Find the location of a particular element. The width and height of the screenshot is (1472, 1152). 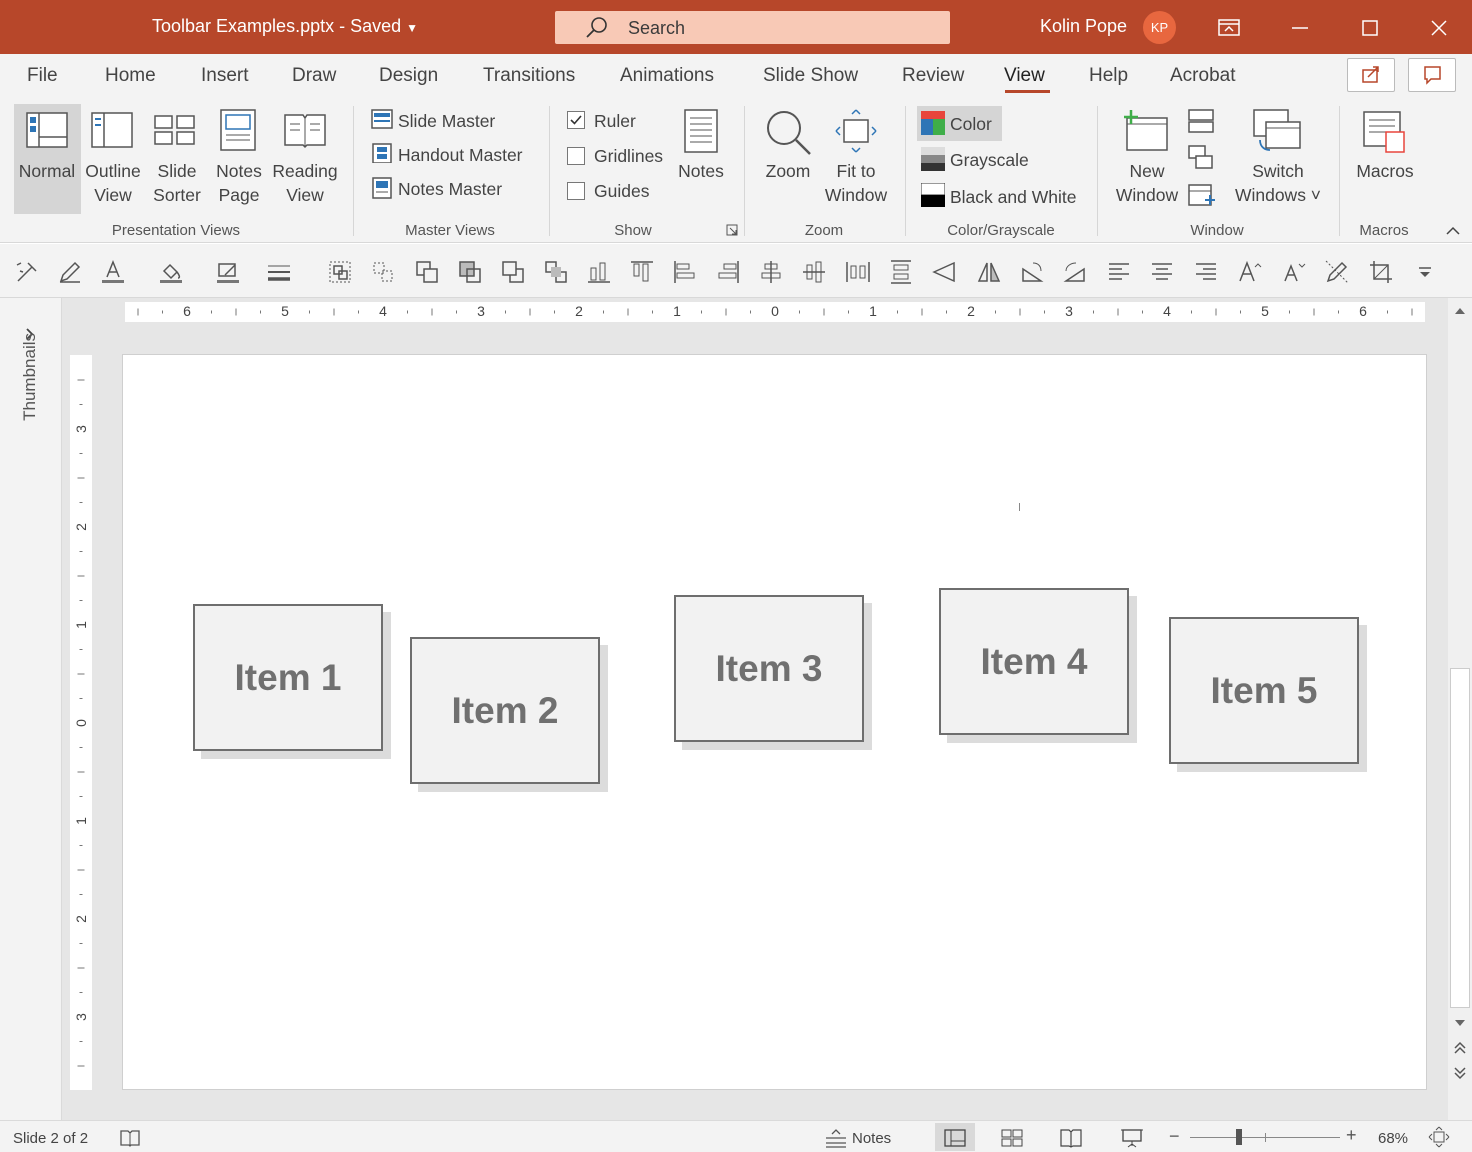

edit-shape-icon is located at coordinates (1337, 272).